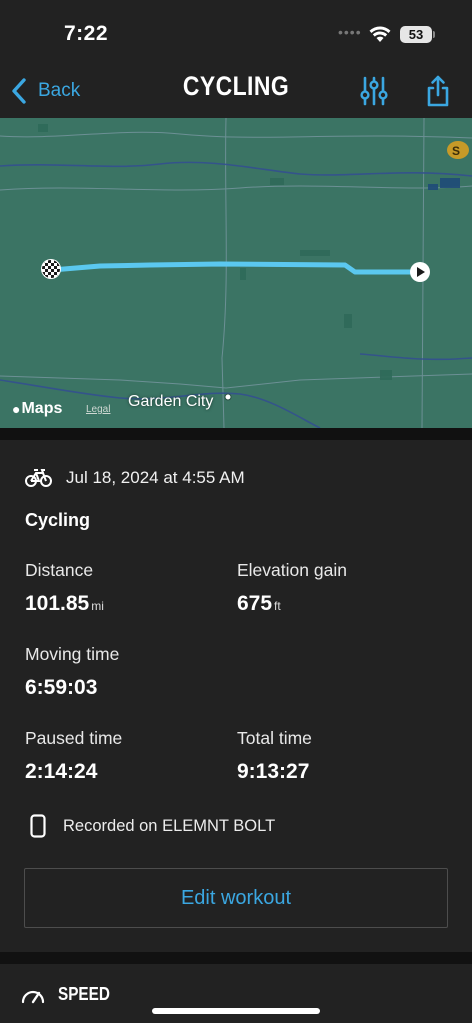  I want to click on battery-tip, so click(434, 34).